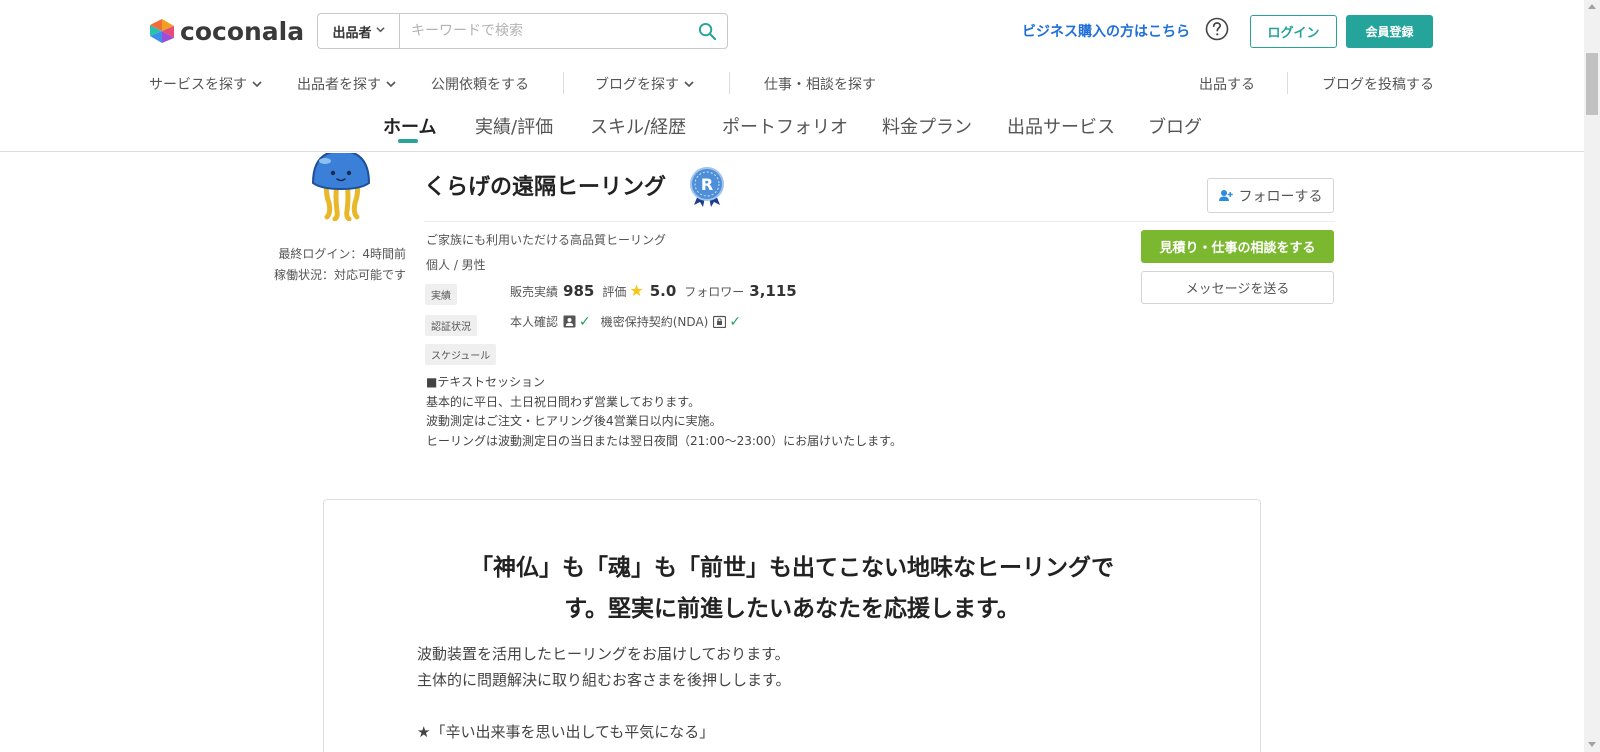  What do you see at coordinates (792, 609) in the screenshot?
I see `intro-title-line: す。堅実に前進したいあなたを応援します。` at bounding box center [792, 609].